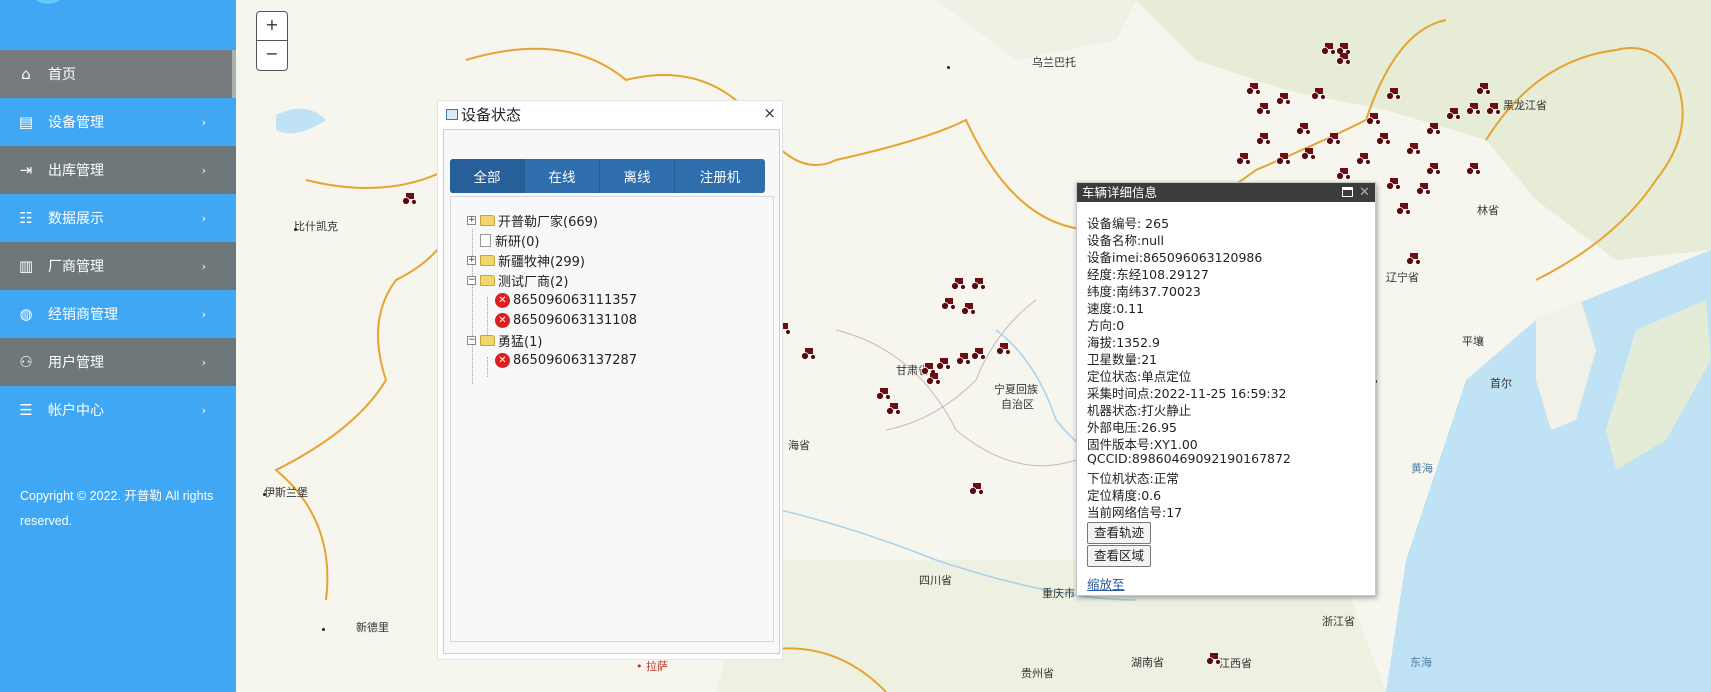 This screenshot has width=1711, height=692. Describe the element at coordinates (118, 122) in the screenshot. I see `sidebar-item-device-management: ▤ 设备管理 ›` at that location.